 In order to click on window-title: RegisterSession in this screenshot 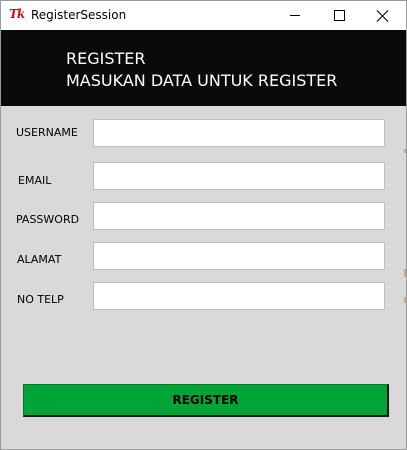, I will do `click(79, 15)`.